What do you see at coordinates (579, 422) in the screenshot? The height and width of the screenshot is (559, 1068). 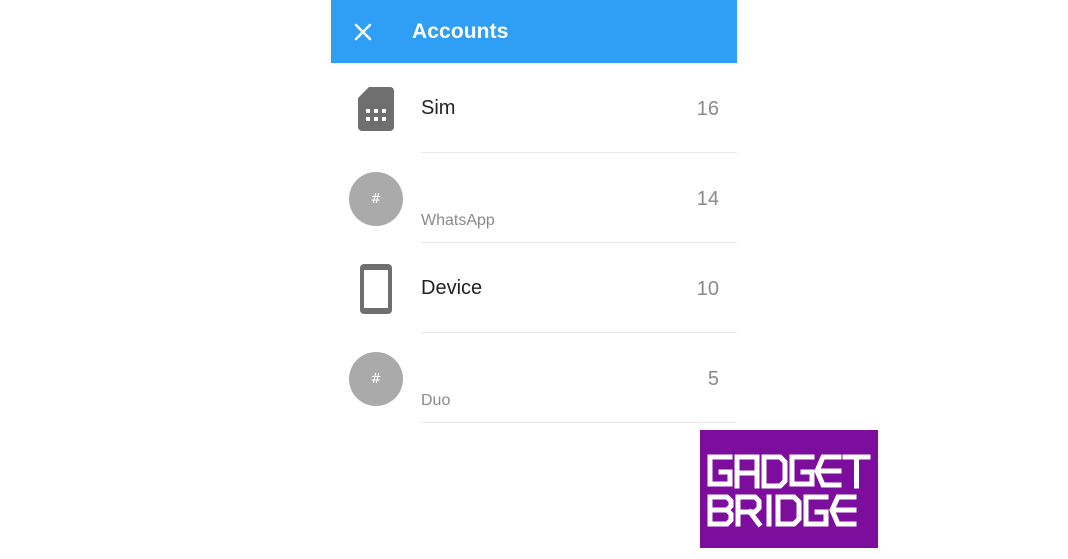 I see `divider` at bounding box center [579, 422].